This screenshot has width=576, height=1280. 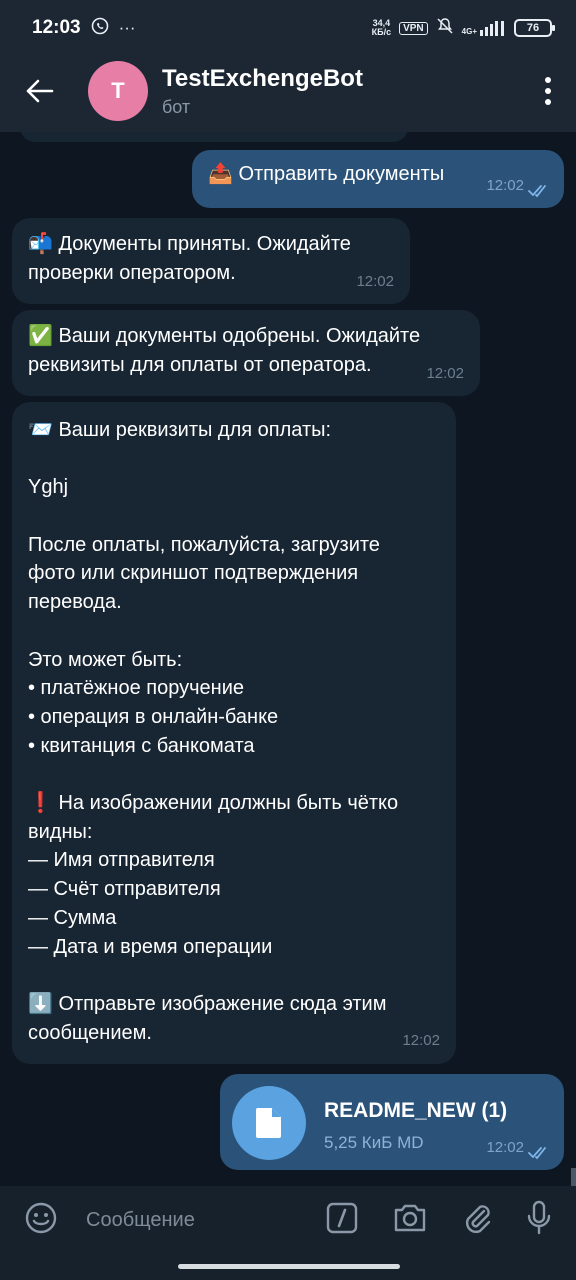 What do you see at coordinates (150, 946) in the screenshot?
I see `message-line: — Дата и время операции` at bounding box center [150, 946].